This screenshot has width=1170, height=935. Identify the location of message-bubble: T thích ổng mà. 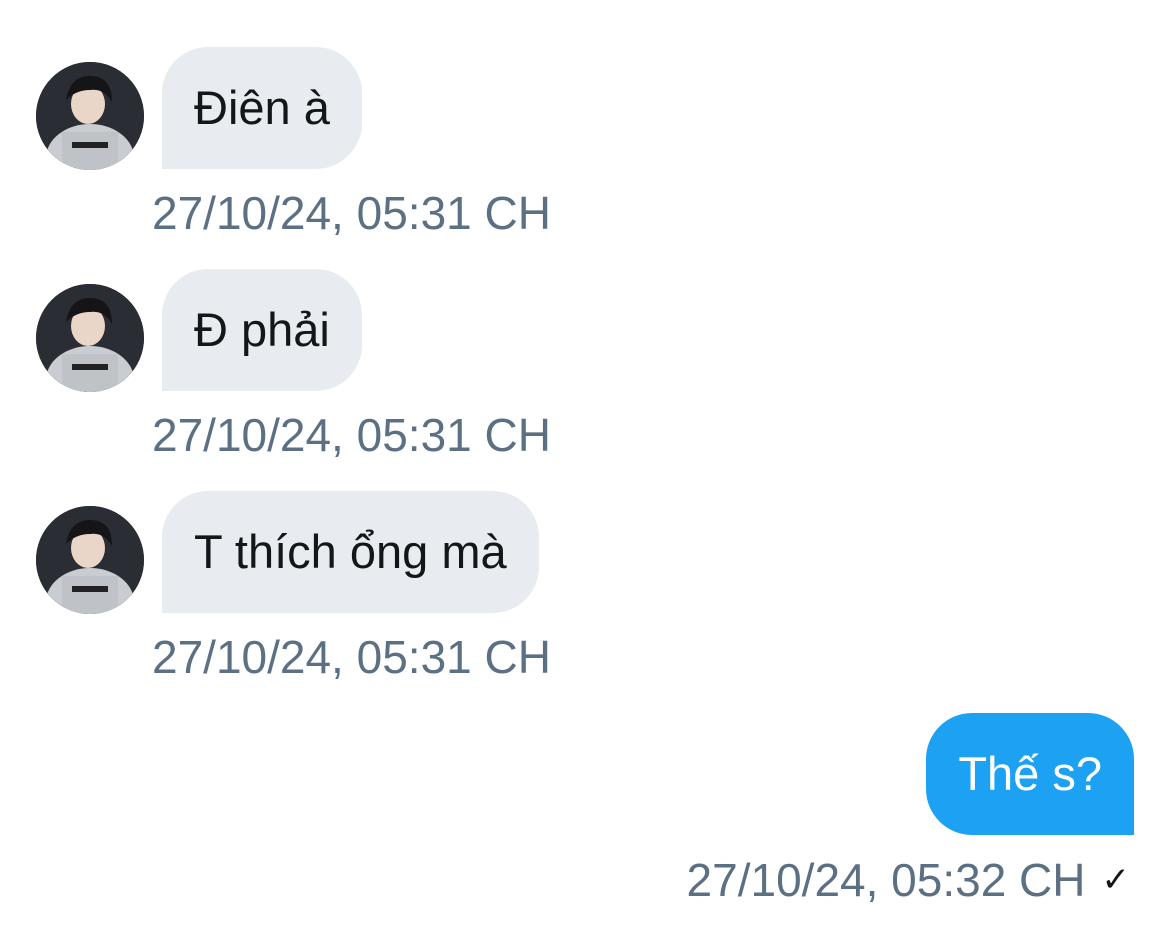
(350, 552).